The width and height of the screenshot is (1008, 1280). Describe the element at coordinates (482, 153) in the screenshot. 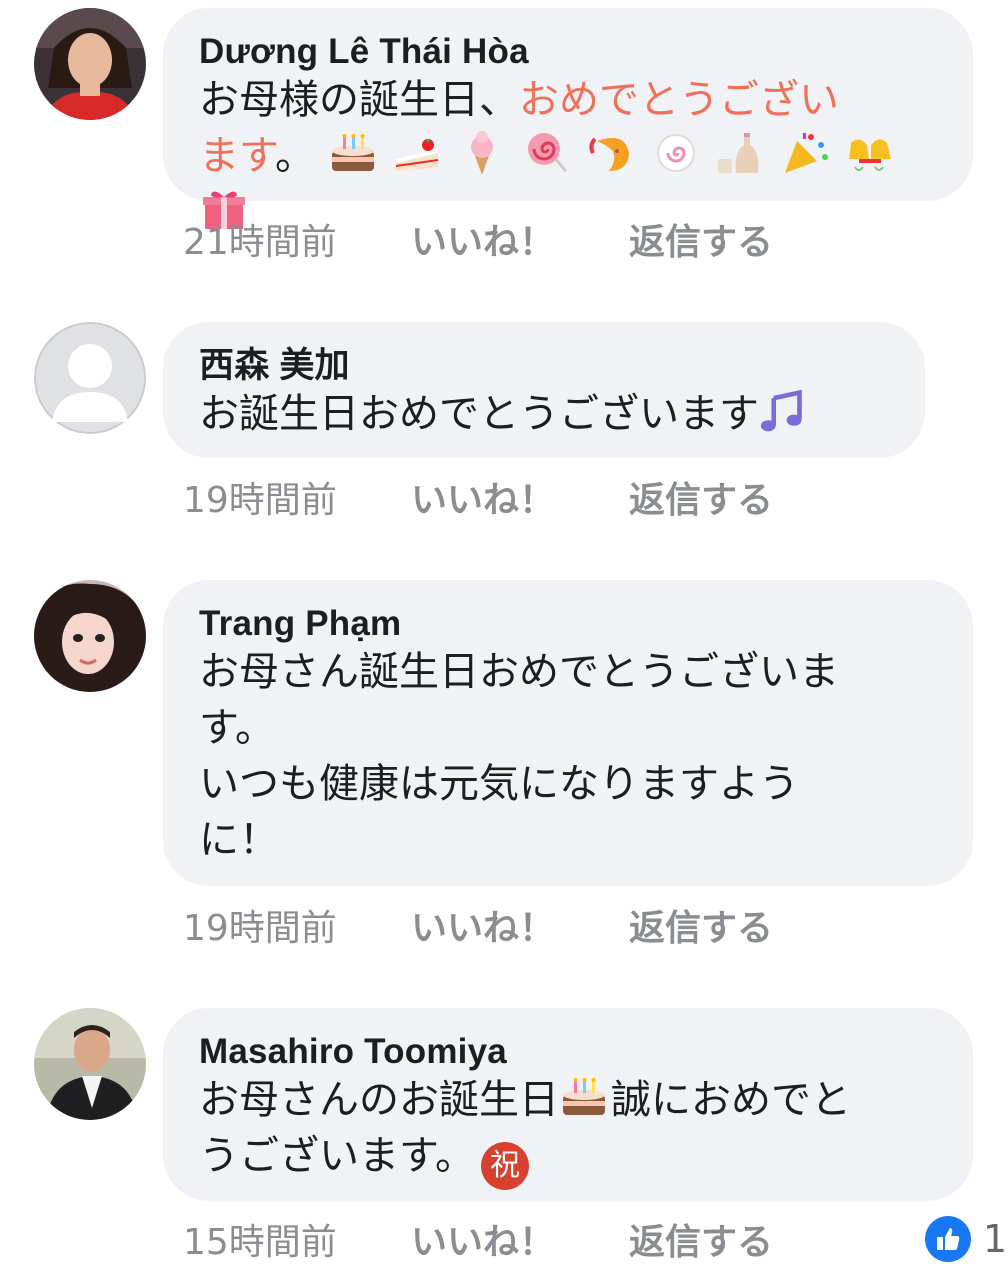

I see `ice-cream-icon` at that location.